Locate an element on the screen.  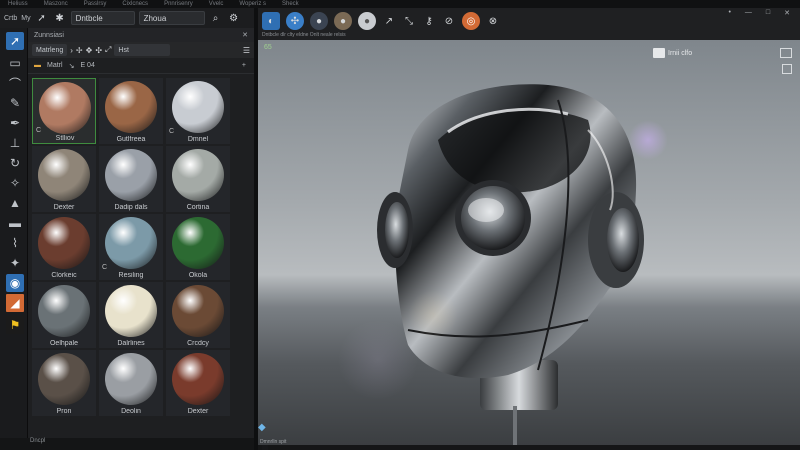
folder-icon: ▬ is located at coordinates (37, 65).